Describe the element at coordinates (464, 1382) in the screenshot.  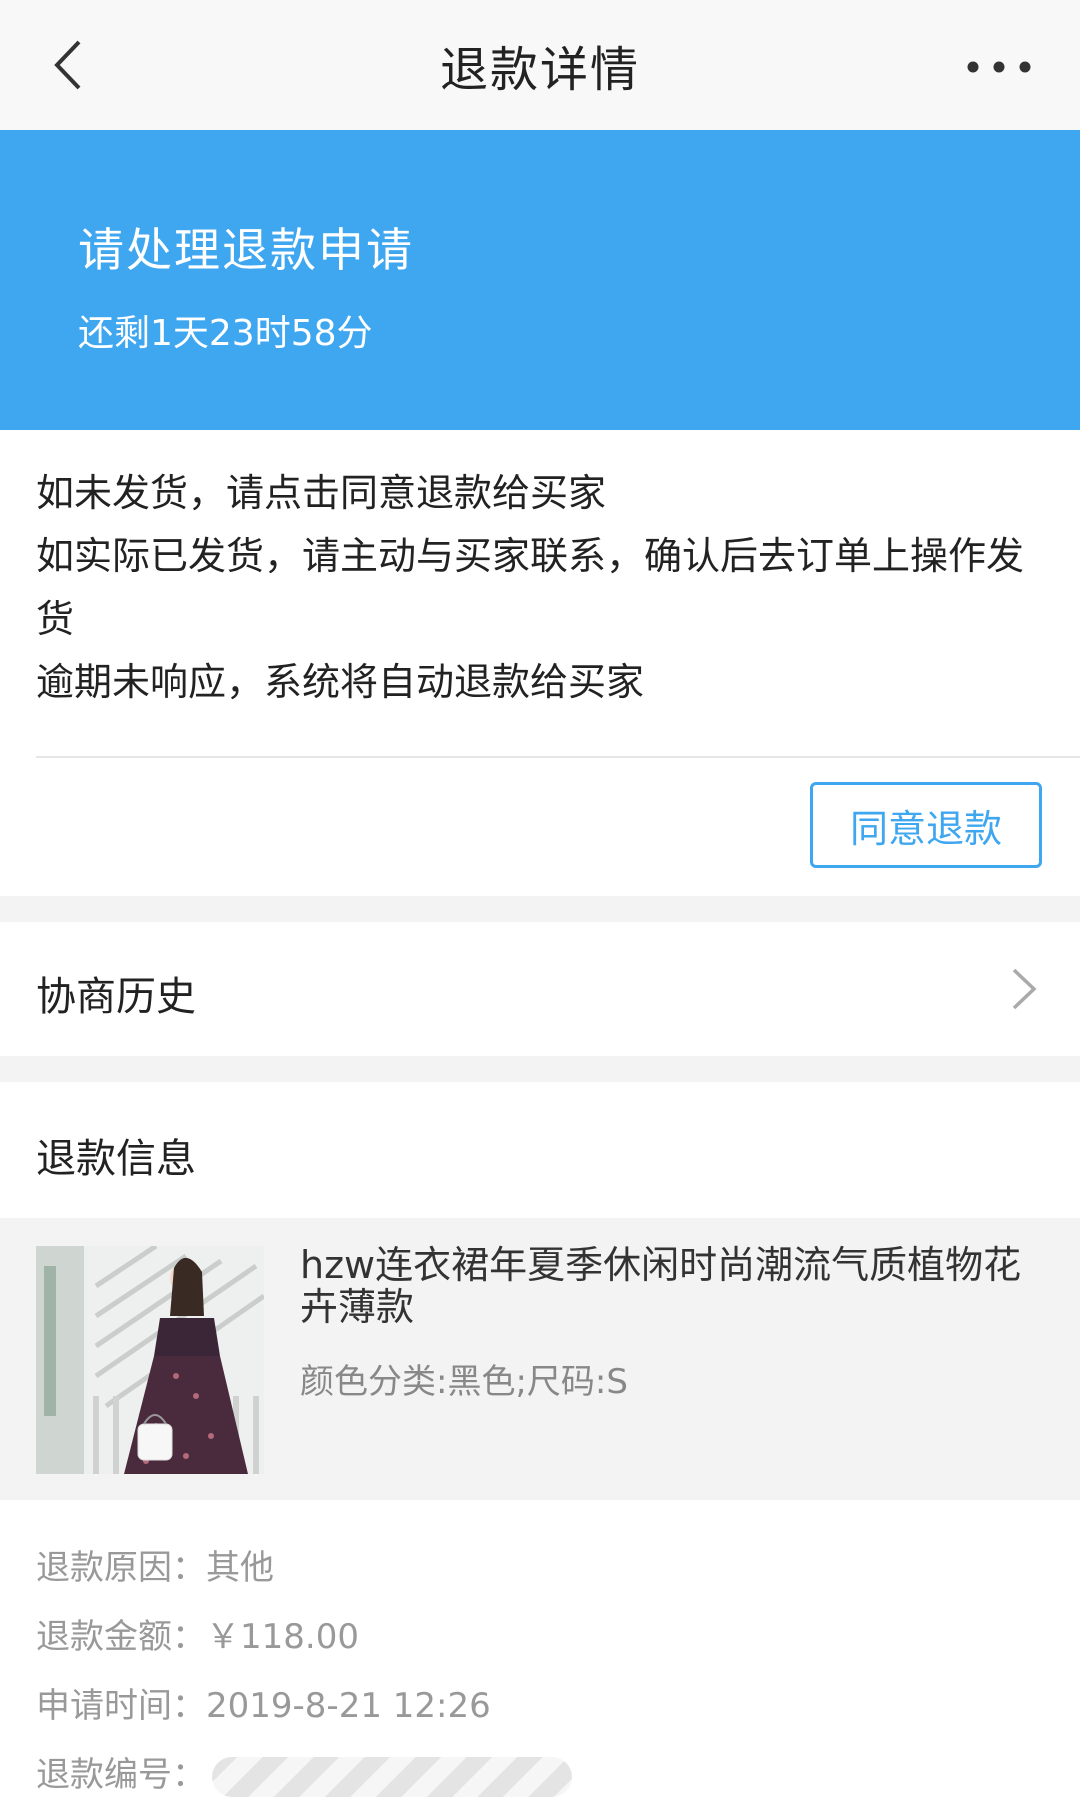
I see `product-sku: 颜色分类:黑色;尺码:S` at that location.